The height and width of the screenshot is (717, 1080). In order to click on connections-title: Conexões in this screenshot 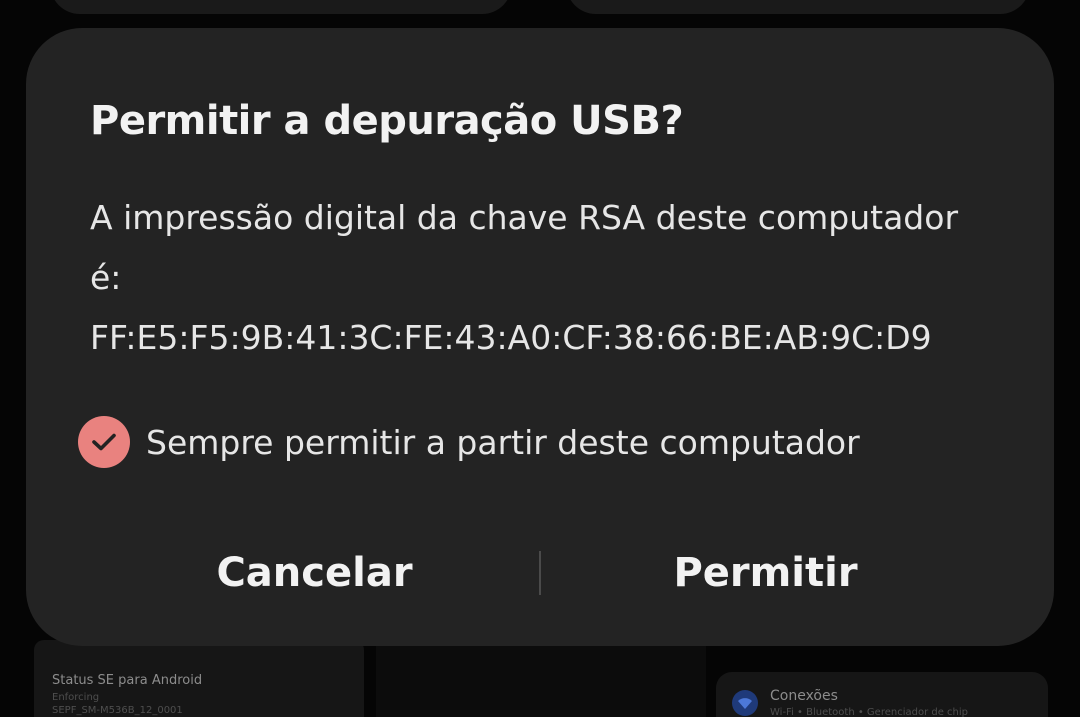, I will do `click(804, 696)`.